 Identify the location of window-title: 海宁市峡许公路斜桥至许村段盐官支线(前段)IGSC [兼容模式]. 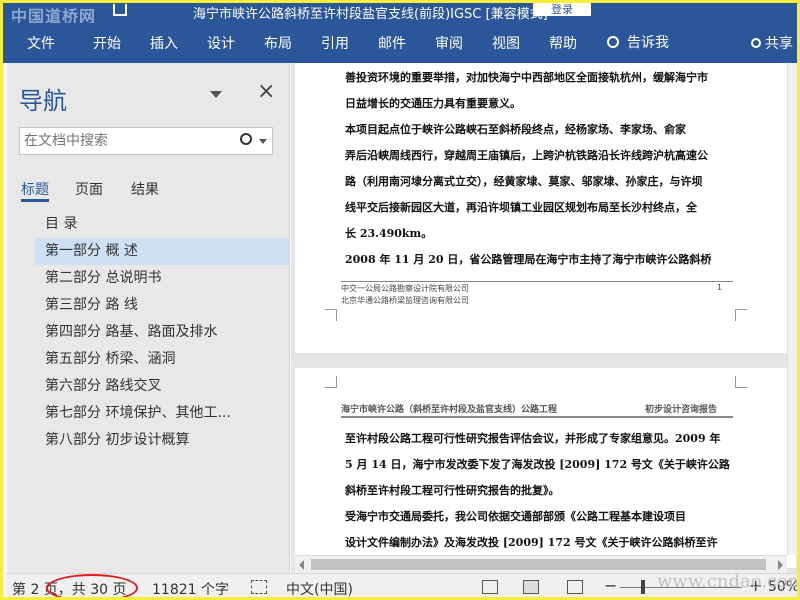
(370, 14).